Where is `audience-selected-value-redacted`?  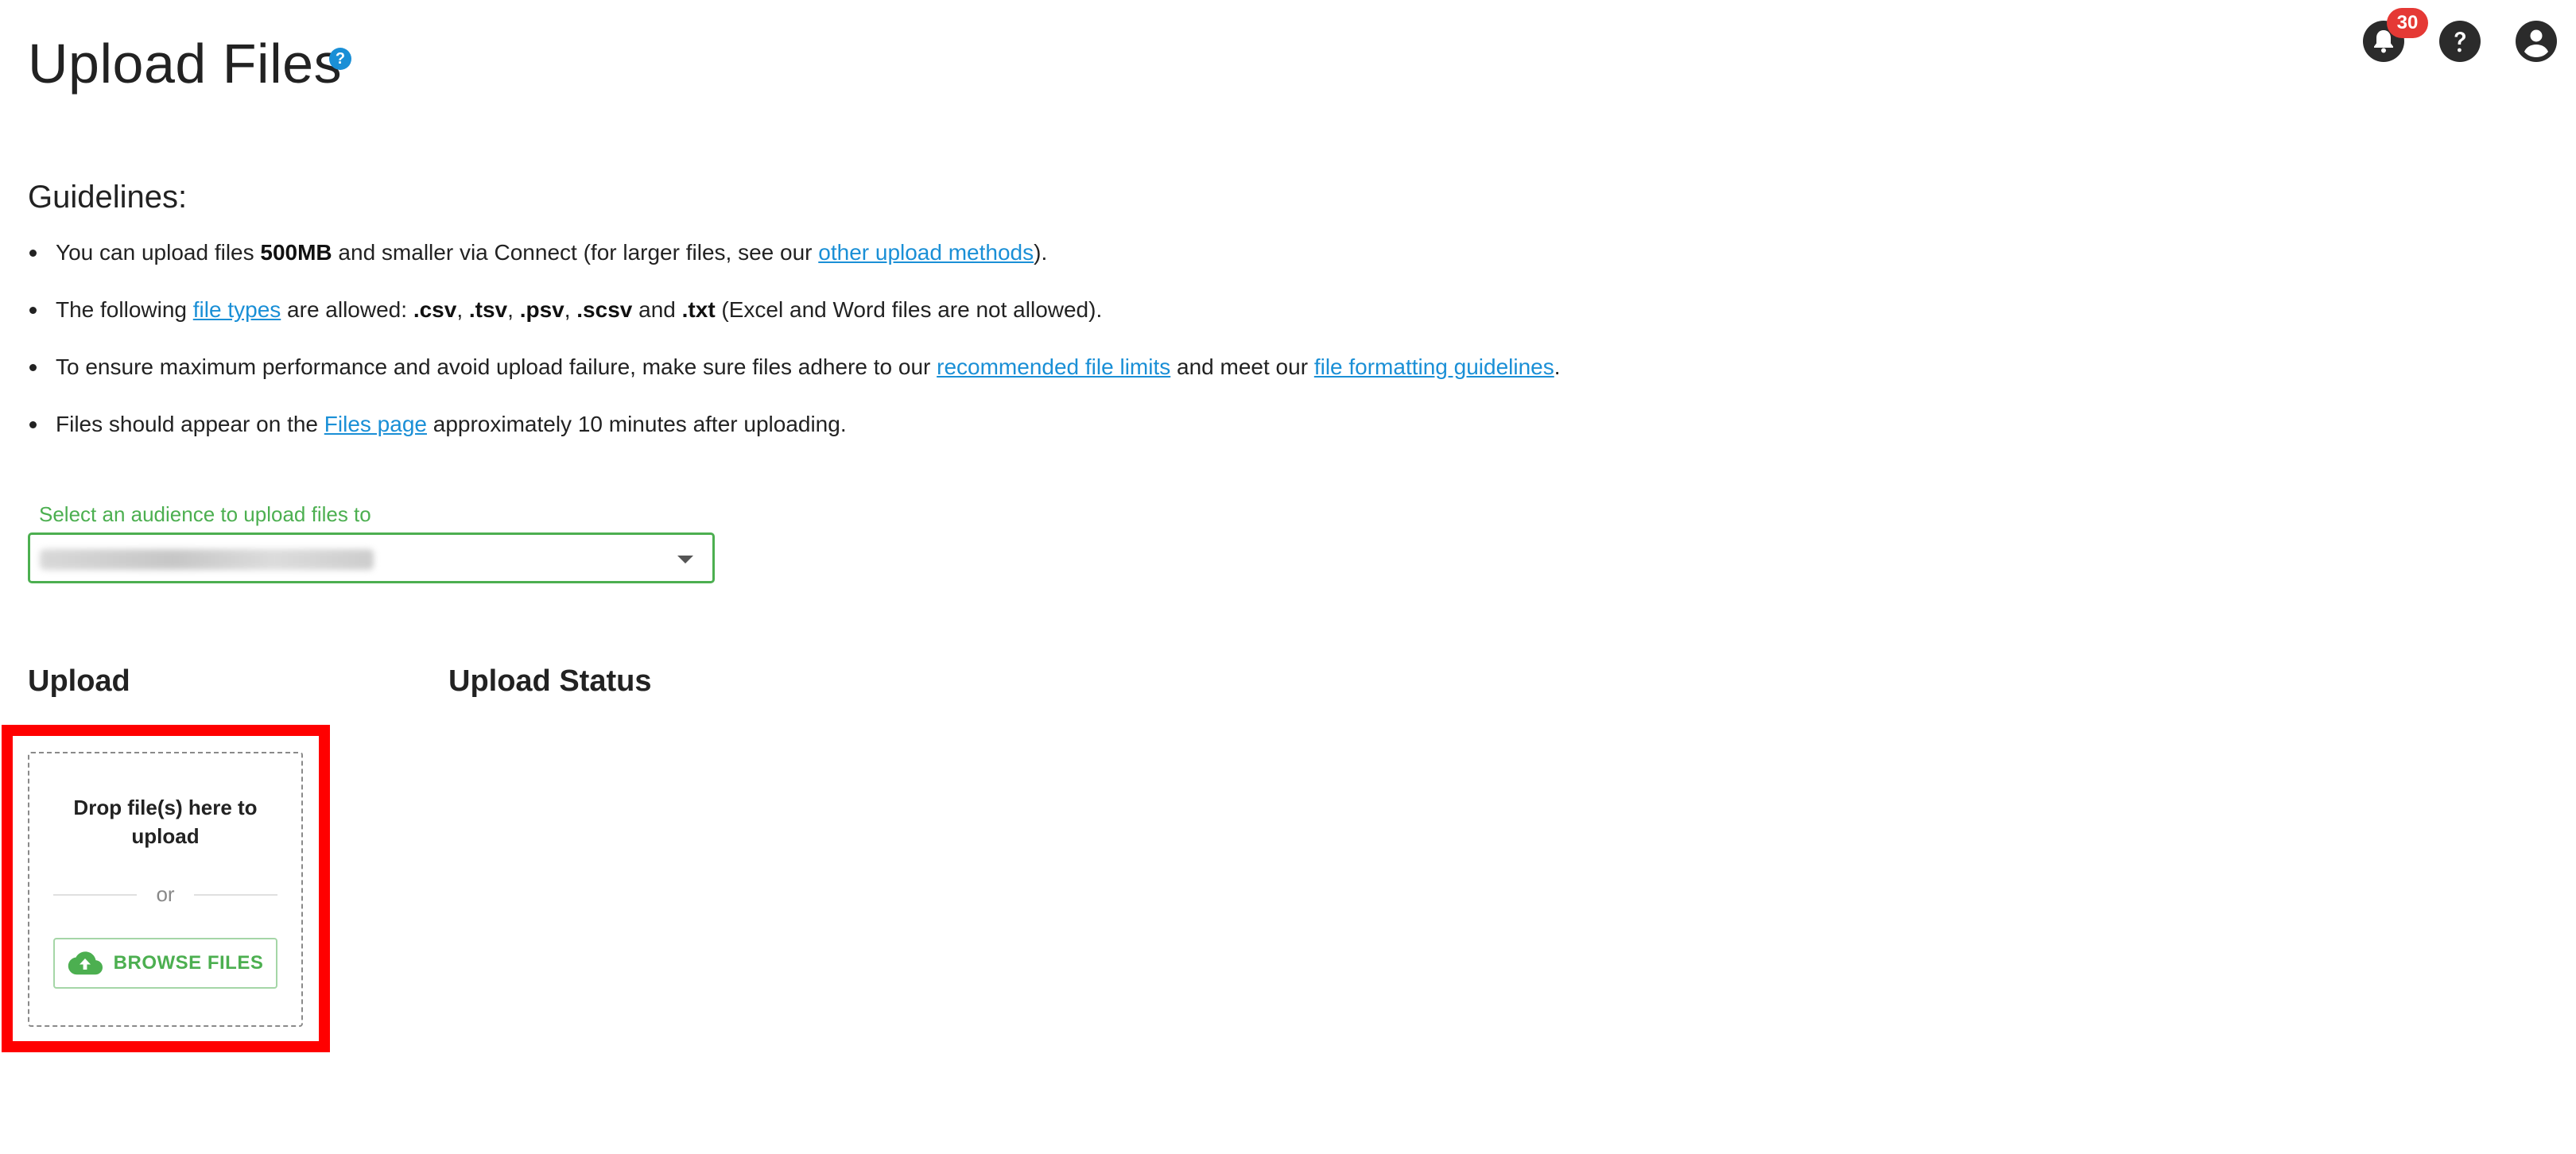
audience-selected-value-redacted is located at coordinates (207, 559).